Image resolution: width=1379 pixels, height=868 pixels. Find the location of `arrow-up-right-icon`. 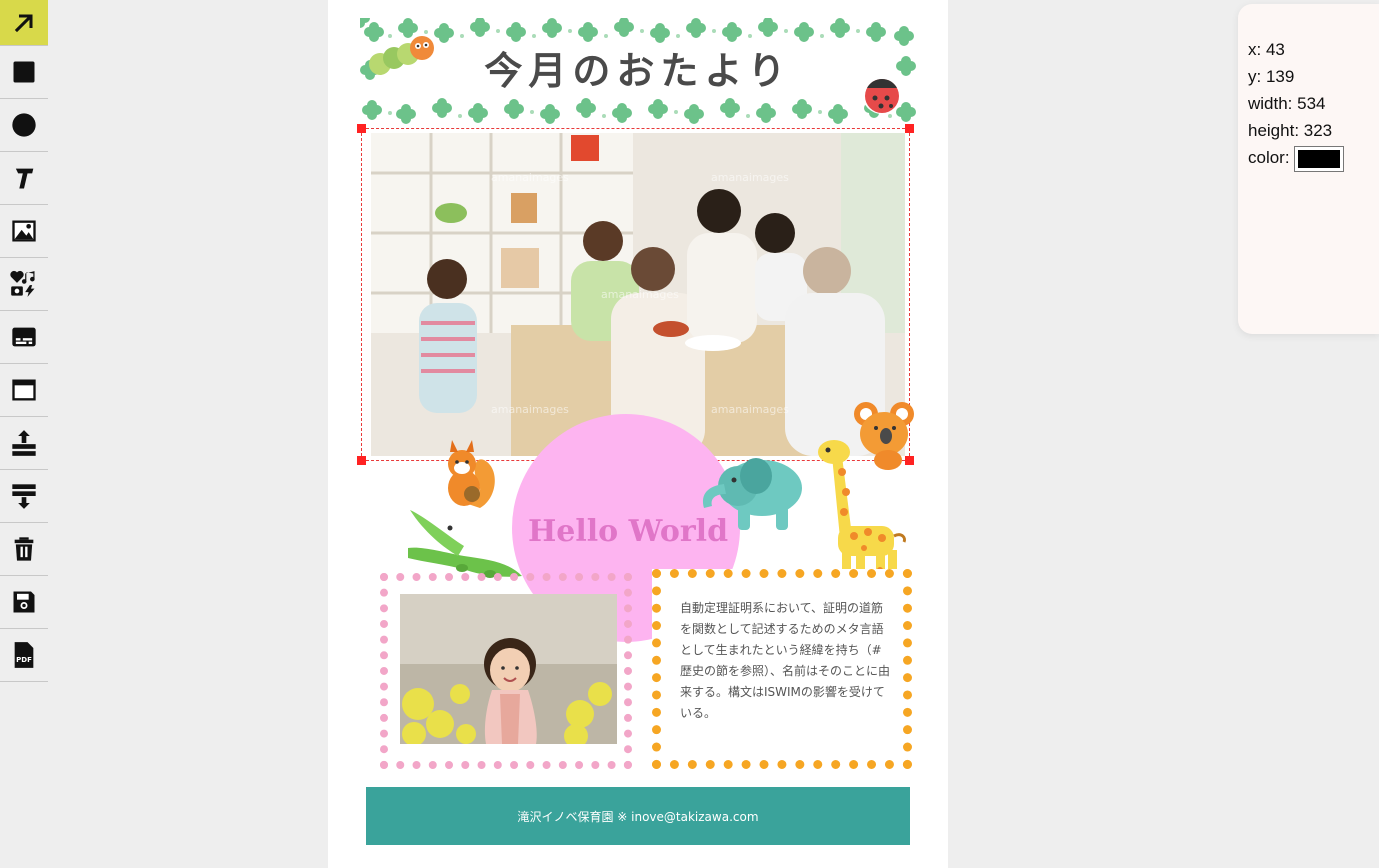

arrow-up-right-icon is located at coordinates (23, 22).